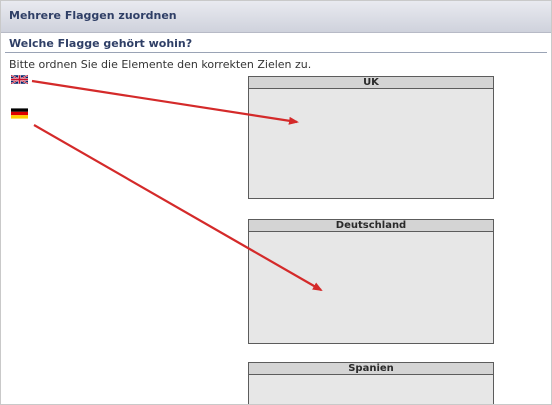  Describe the element at coordinates (371, 281) in the screenshot. I see `drop-target-deutschland: Deutschland` at that location.